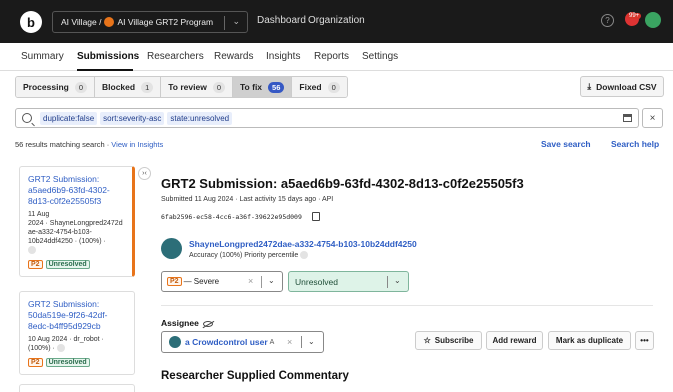  I want to click on user-avatar, so click(653, 20).